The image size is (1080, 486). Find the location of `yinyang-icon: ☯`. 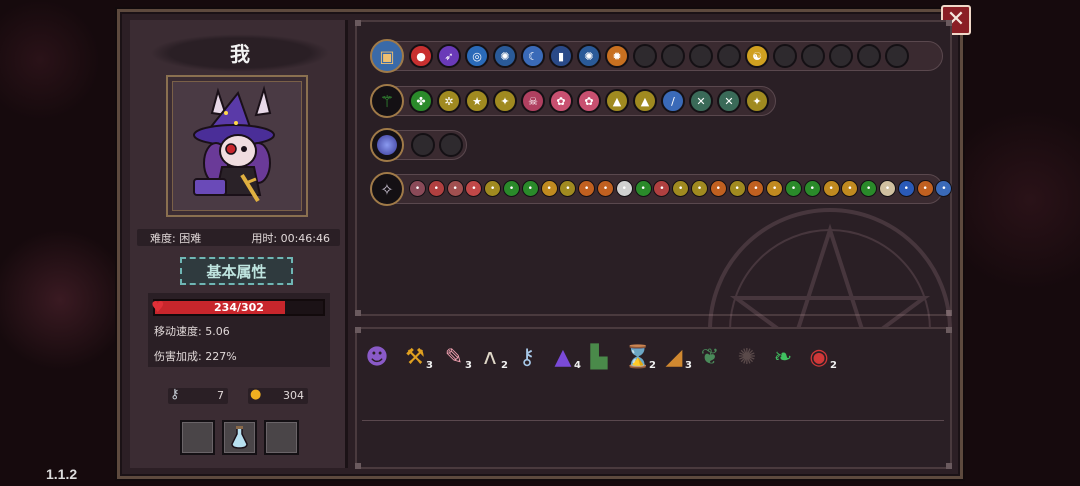

yinyang-icon: ☯ is located at coordinates (757, 56).